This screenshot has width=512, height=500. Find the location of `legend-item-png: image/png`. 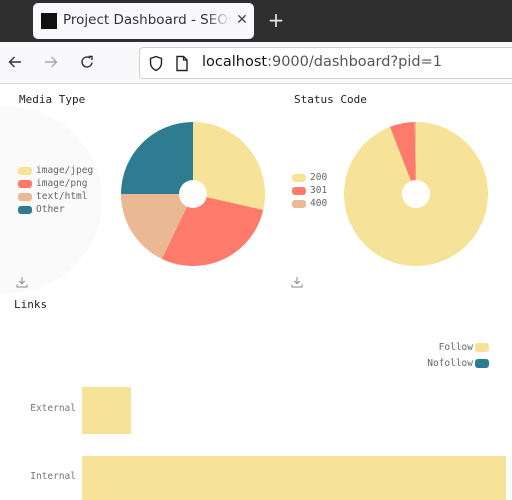

legend-item-png: image/png is located at coordinates (55, 183).